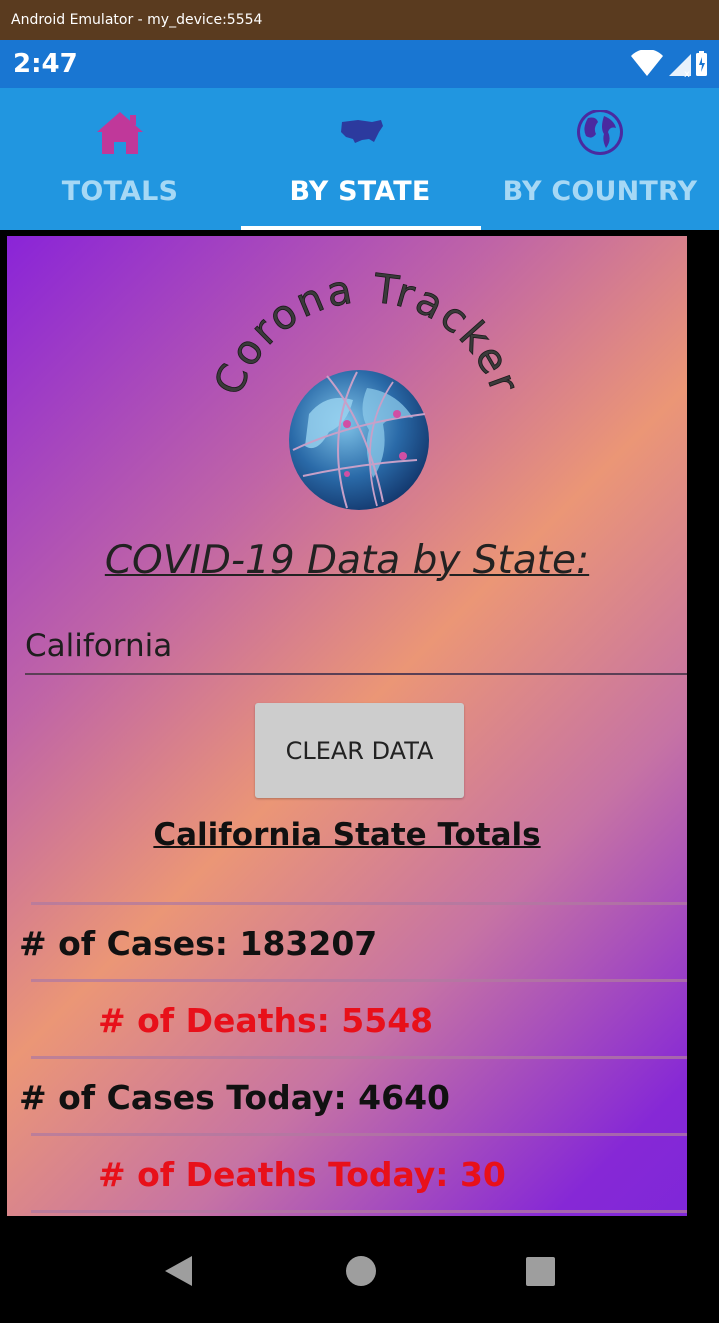 The width and height of the screenshot is (719, 1323). I want to click on home-circle-icon, so click(361, 1271).